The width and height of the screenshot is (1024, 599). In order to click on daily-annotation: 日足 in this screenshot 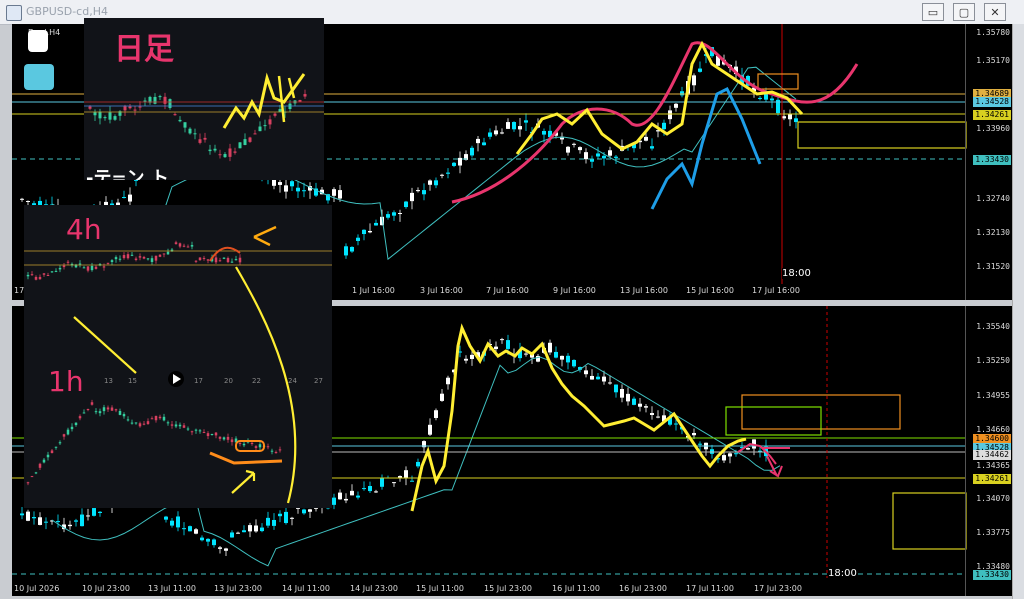, I will do `click(144, 49)`.